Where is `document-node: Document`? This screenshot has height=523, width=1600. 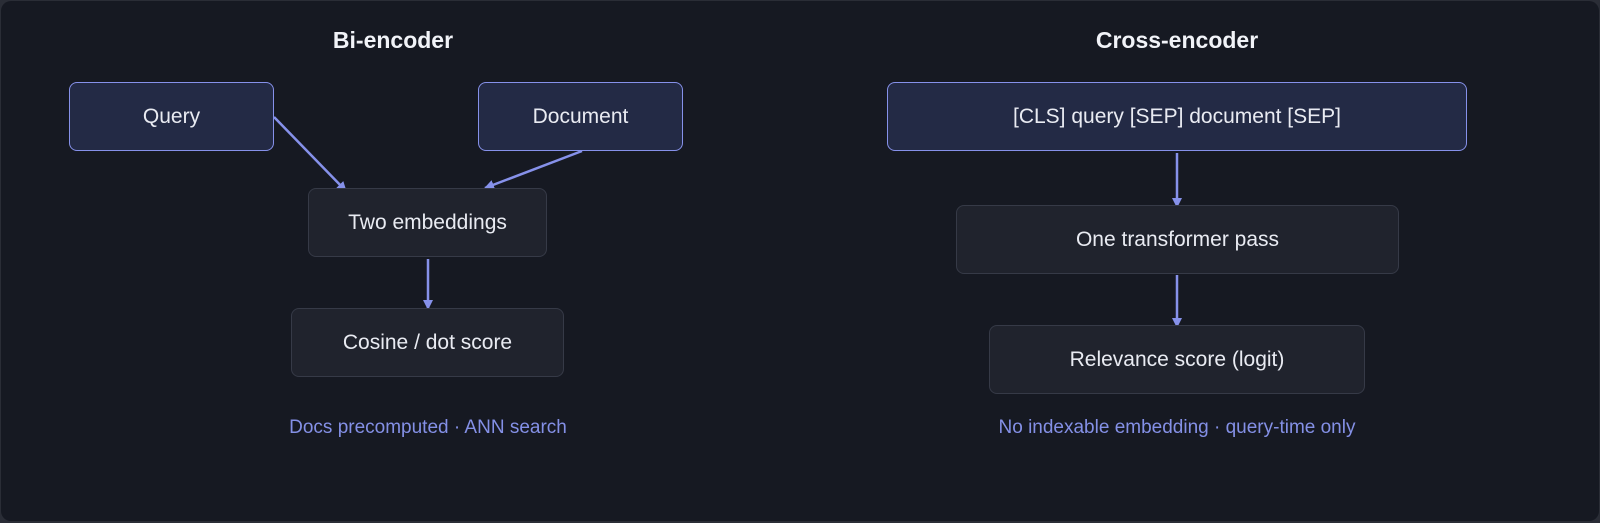
document-node: Document is located at coordinates (580, 116).